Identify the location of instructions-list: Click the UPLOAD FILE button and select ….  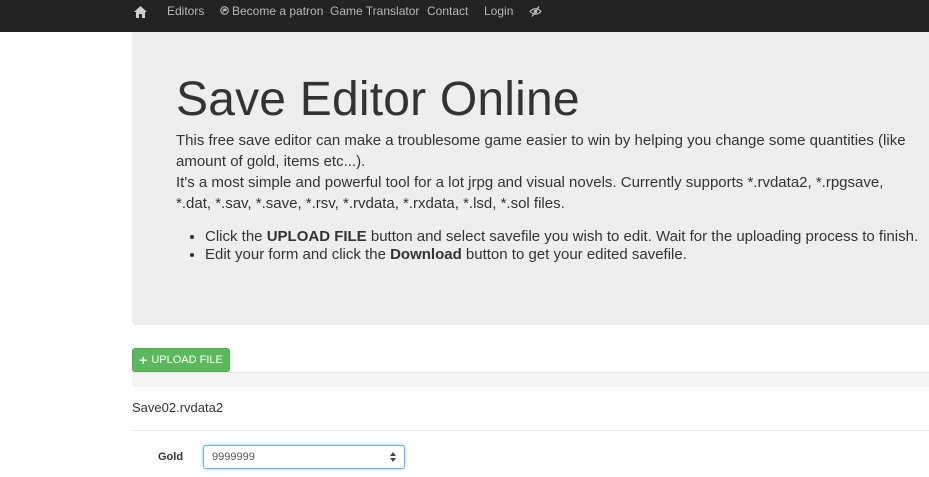
(552, 246).